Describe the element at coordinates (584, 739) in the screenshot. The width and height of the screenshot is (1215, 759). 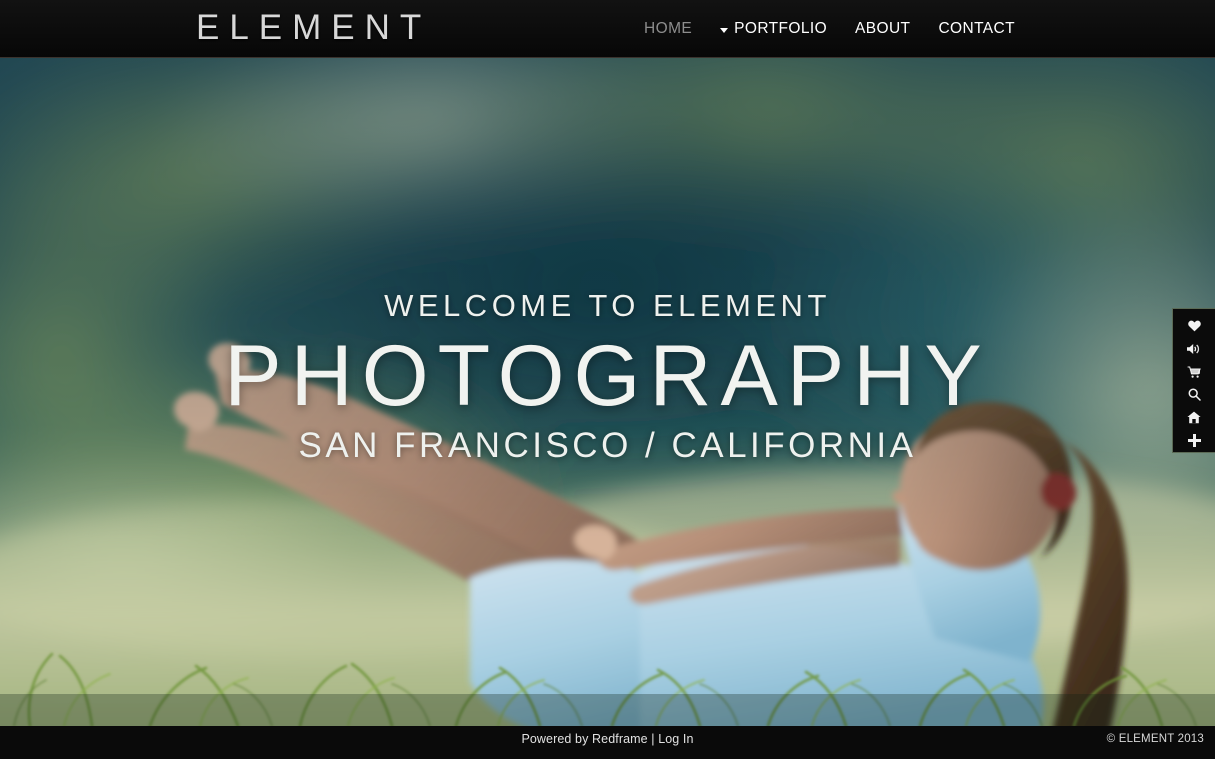
I see `footer-powered-by-link: Powered by Redframe` at that location.